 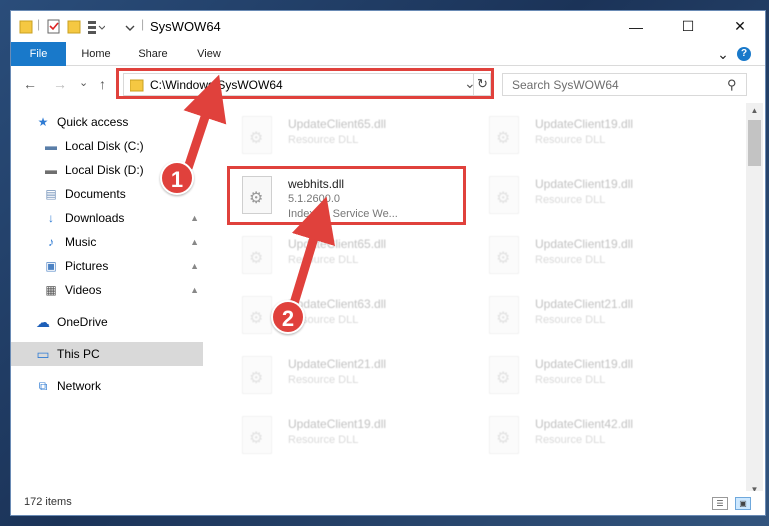 I want to click on picture-icon: ▣, so click(x=51, y=266).